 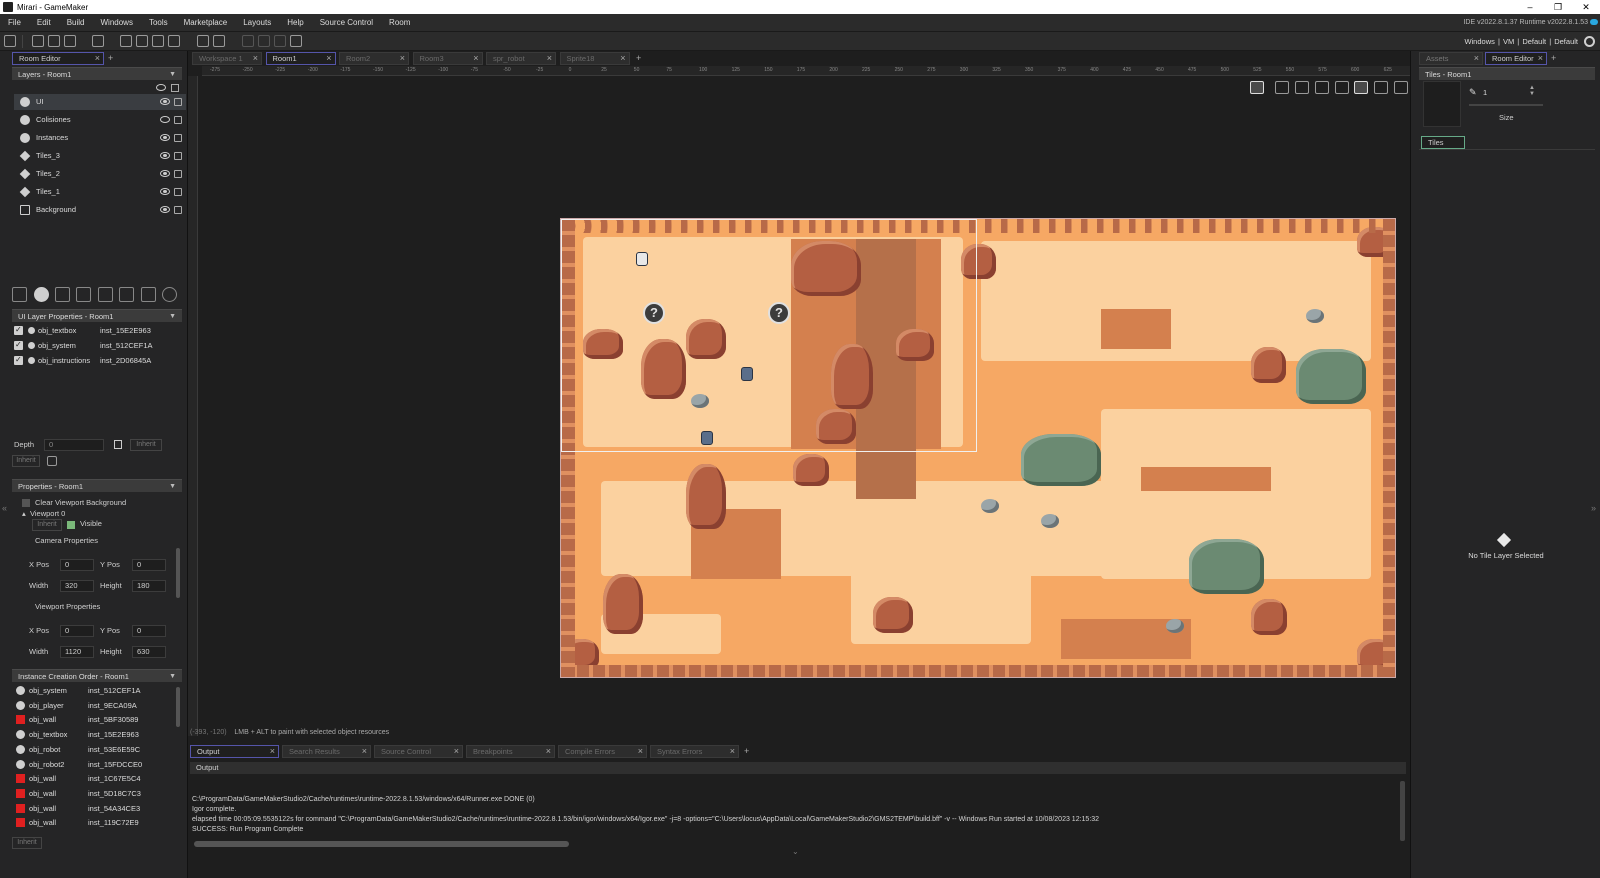 I want to click on cloud-icon, so click(x=1594, y=22).